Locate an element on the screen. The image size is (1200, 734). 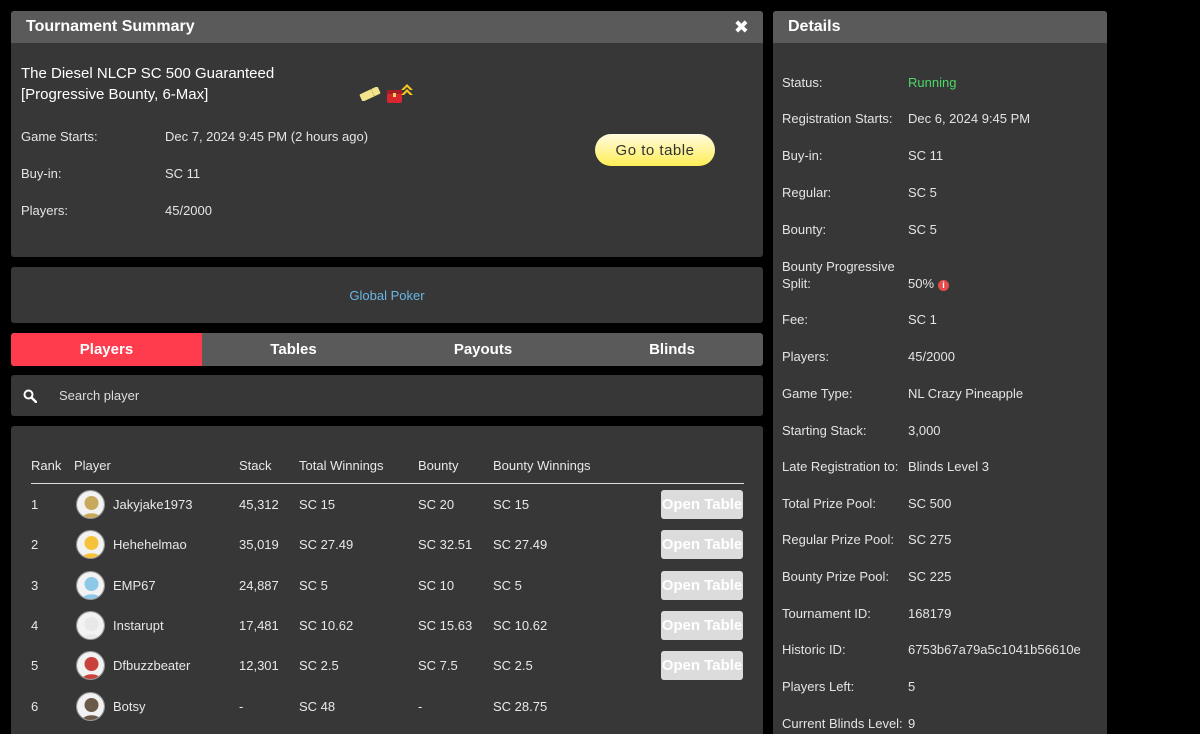
detail-label: Starting Stack: is located at coordinates (824, 430).